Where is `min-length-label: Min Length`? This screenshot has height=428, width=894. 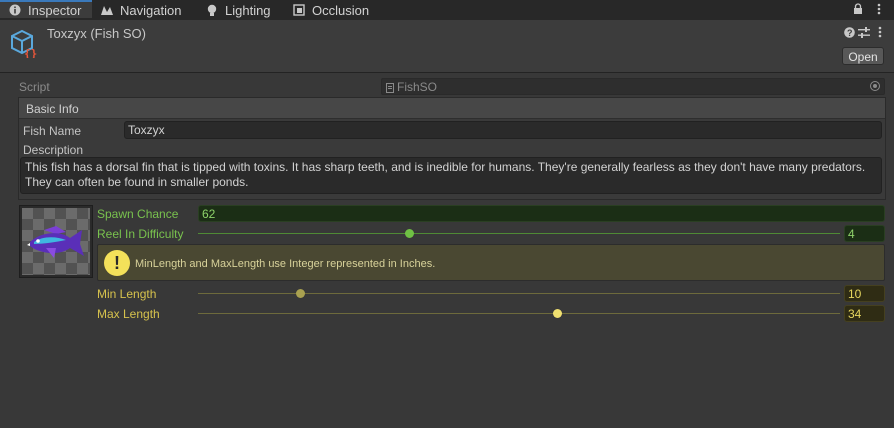 min-length-label: Min Length is located at coordinates (127, 294).